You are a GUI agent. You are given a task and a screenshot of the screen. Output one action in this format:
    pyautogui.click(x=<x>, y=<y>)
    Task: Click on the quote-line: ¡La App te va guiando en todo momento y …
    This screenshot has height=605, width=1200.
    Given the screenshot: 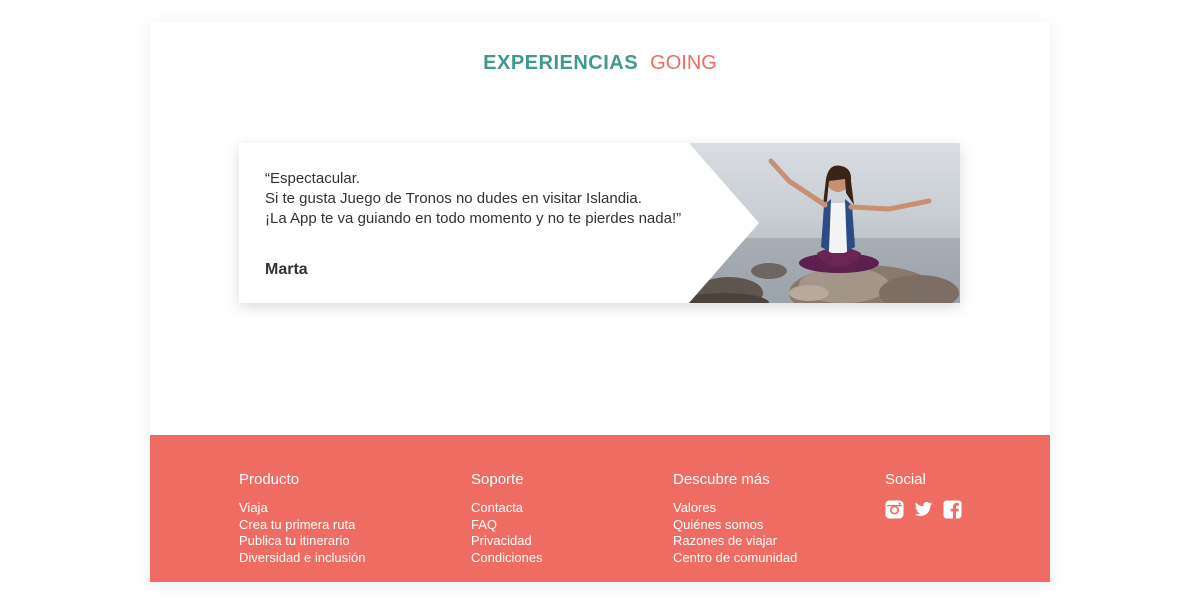 What is the action you would take?
    pyautogui.click(x=473, y=218)
    